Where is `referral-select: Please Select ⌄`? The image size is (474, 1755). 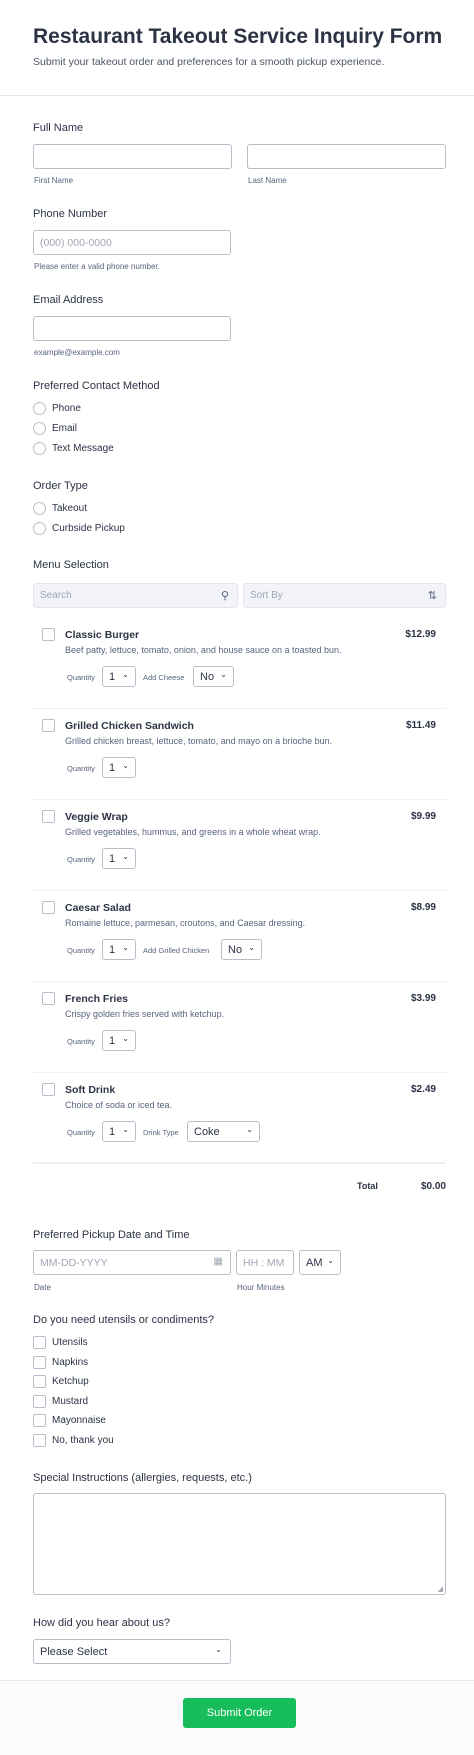 referral-select: Please Select ⌄ is located at coordinates (132, 1651).